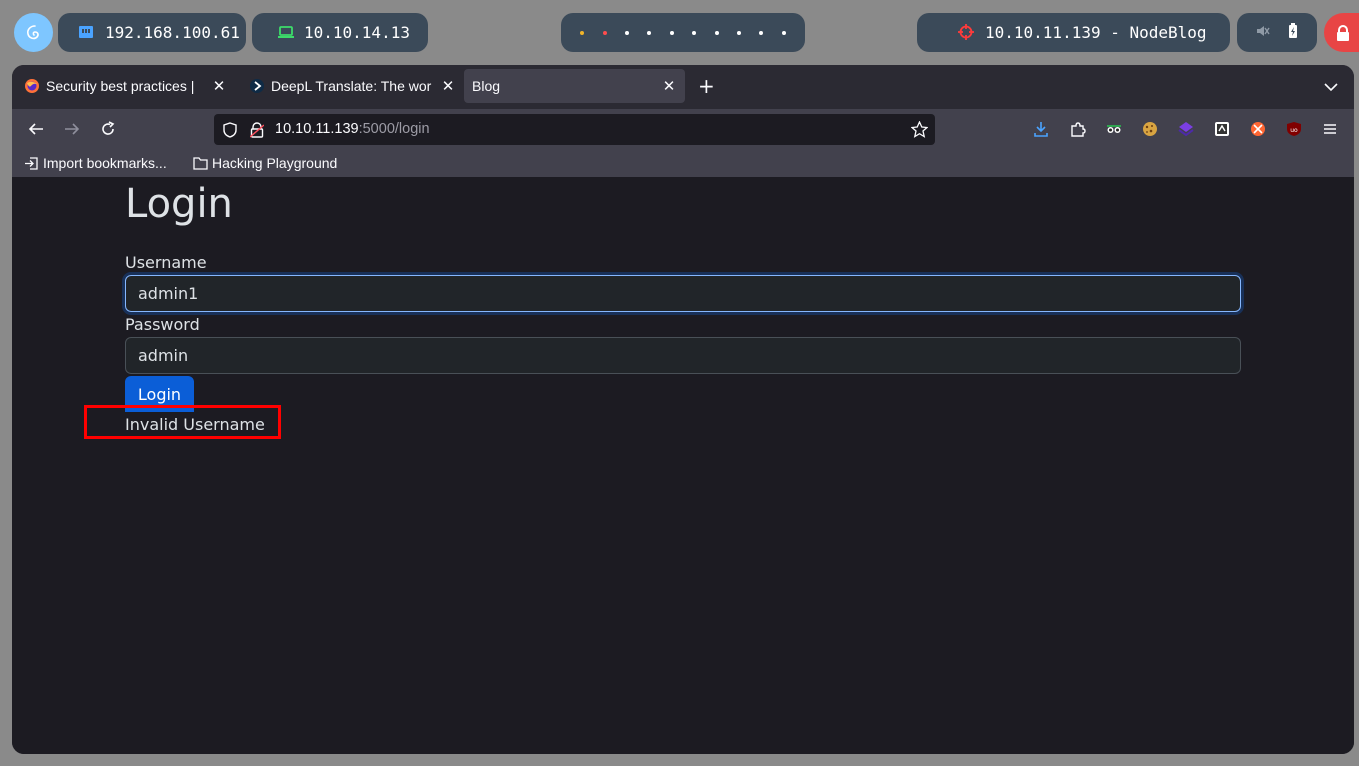  What do you see at coordinates (32, 86) in the screenshot?
I see `firefox-icon` at bounding box center [32, 86].